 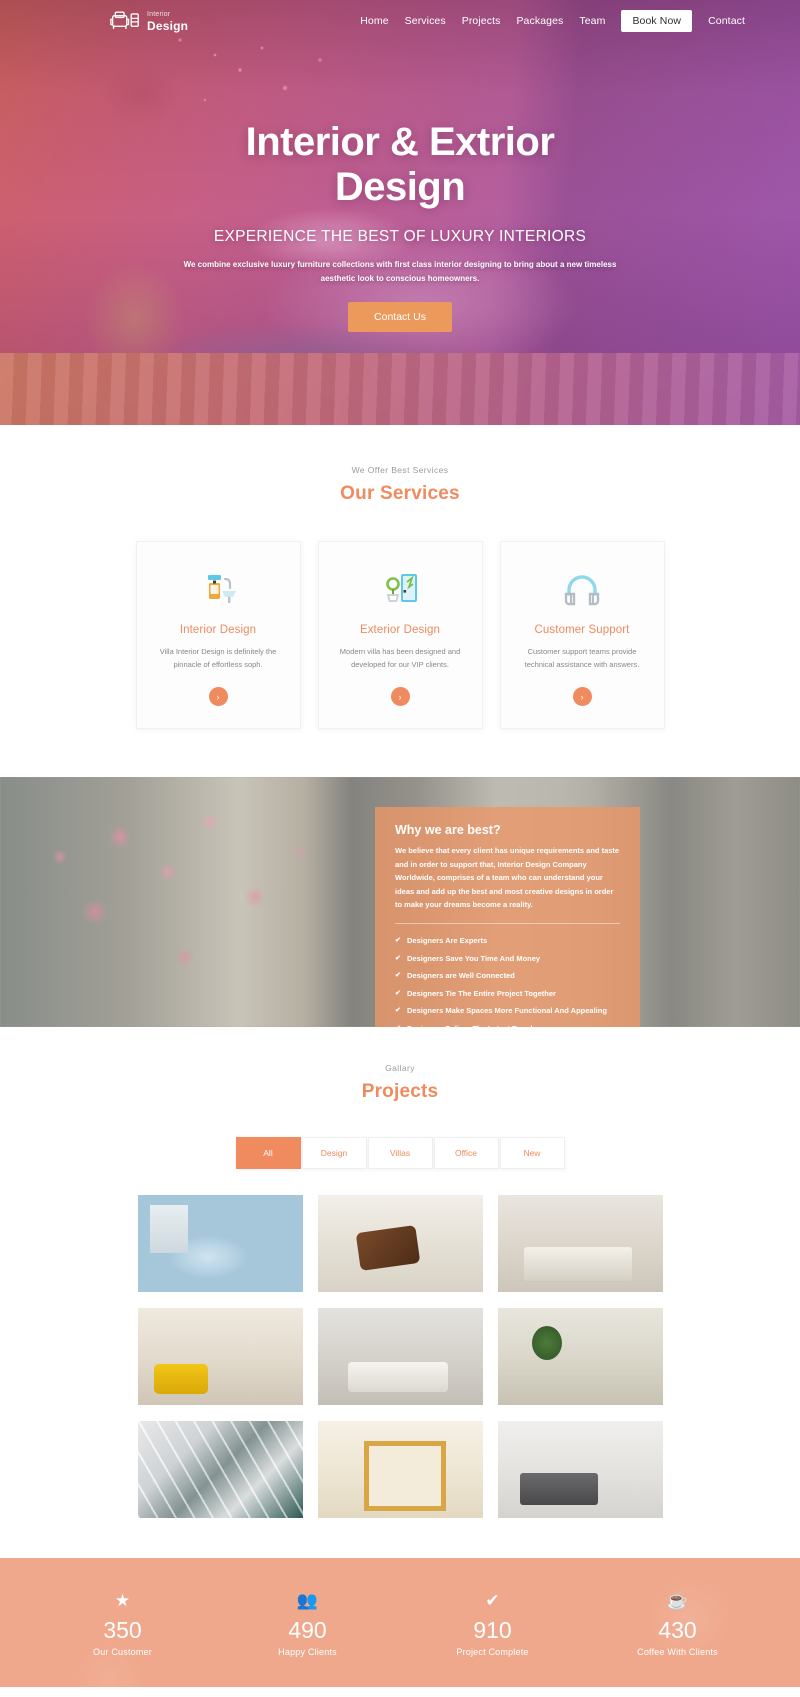 I want to click on site-logo: Interior Design, so click(x=149, y=21).